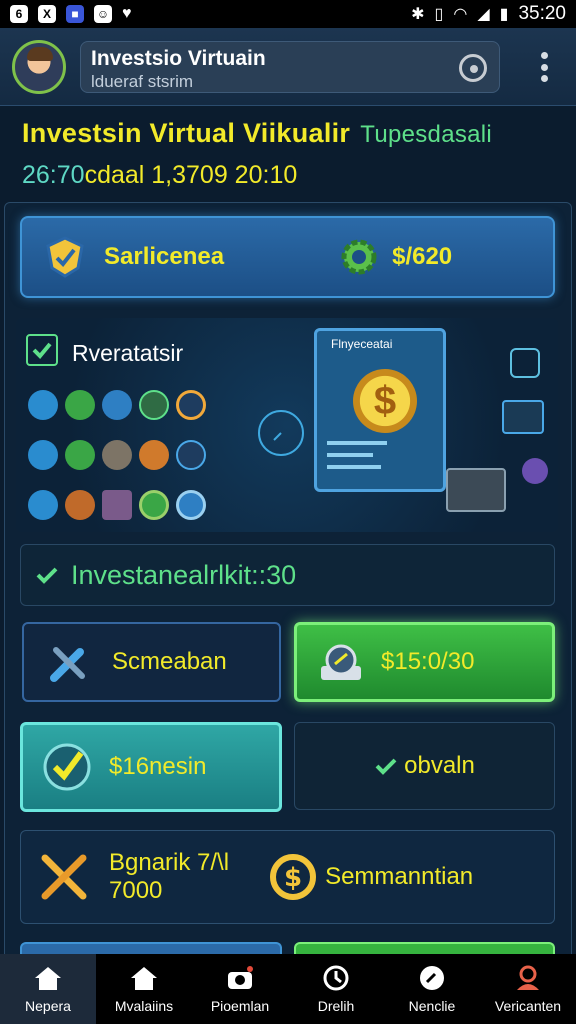 The width and height of the screenshot is (576, 1024). I want to click on screen-title: Flnyeceatai, so click(362, 344).